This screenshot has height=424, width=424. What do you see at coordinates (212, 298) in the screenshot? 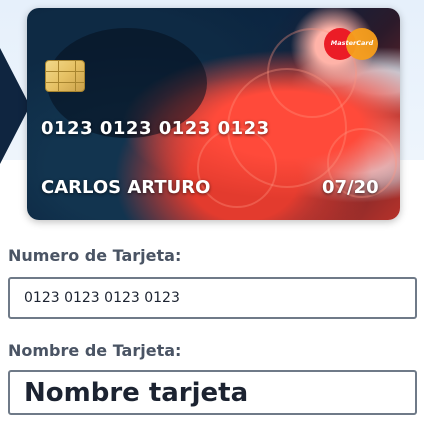
I see `card-number-input` at bounding box center [212, 298].